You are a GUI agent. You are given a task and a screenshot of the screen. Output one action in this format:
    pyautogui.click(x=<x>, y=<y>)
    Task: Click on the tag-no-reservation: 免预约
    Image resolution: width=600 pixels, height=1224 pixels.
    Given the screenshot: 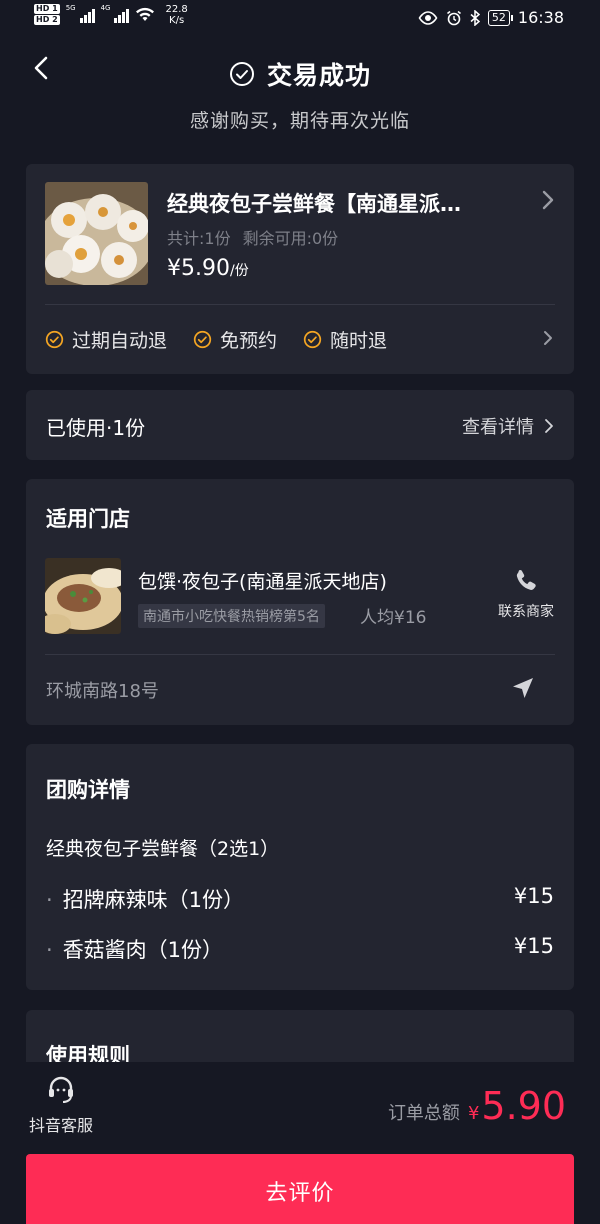 What is the action you would take?
    pyautogui.click(x=235, y=339)
    